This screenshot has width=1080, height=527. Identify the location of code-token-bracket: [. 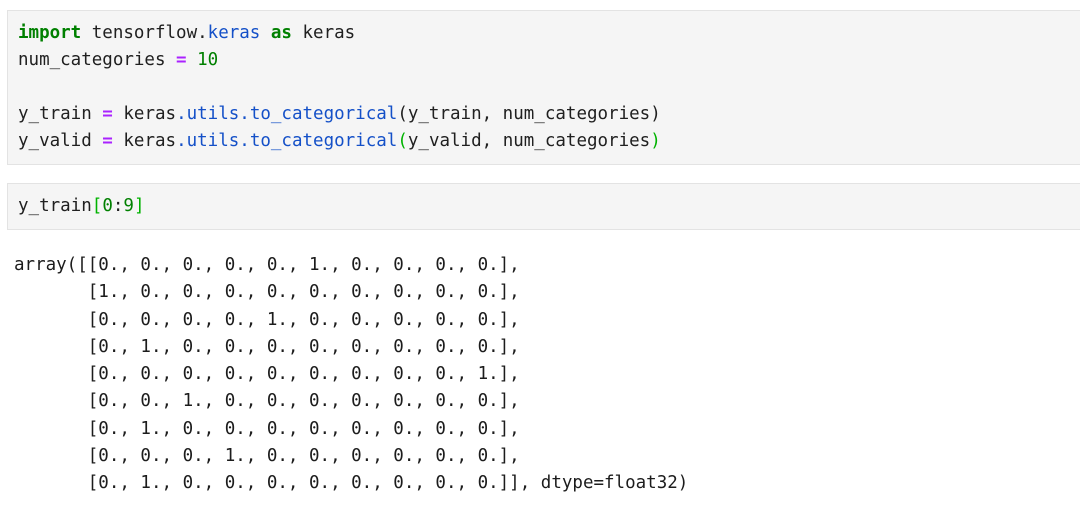
(97, 206).